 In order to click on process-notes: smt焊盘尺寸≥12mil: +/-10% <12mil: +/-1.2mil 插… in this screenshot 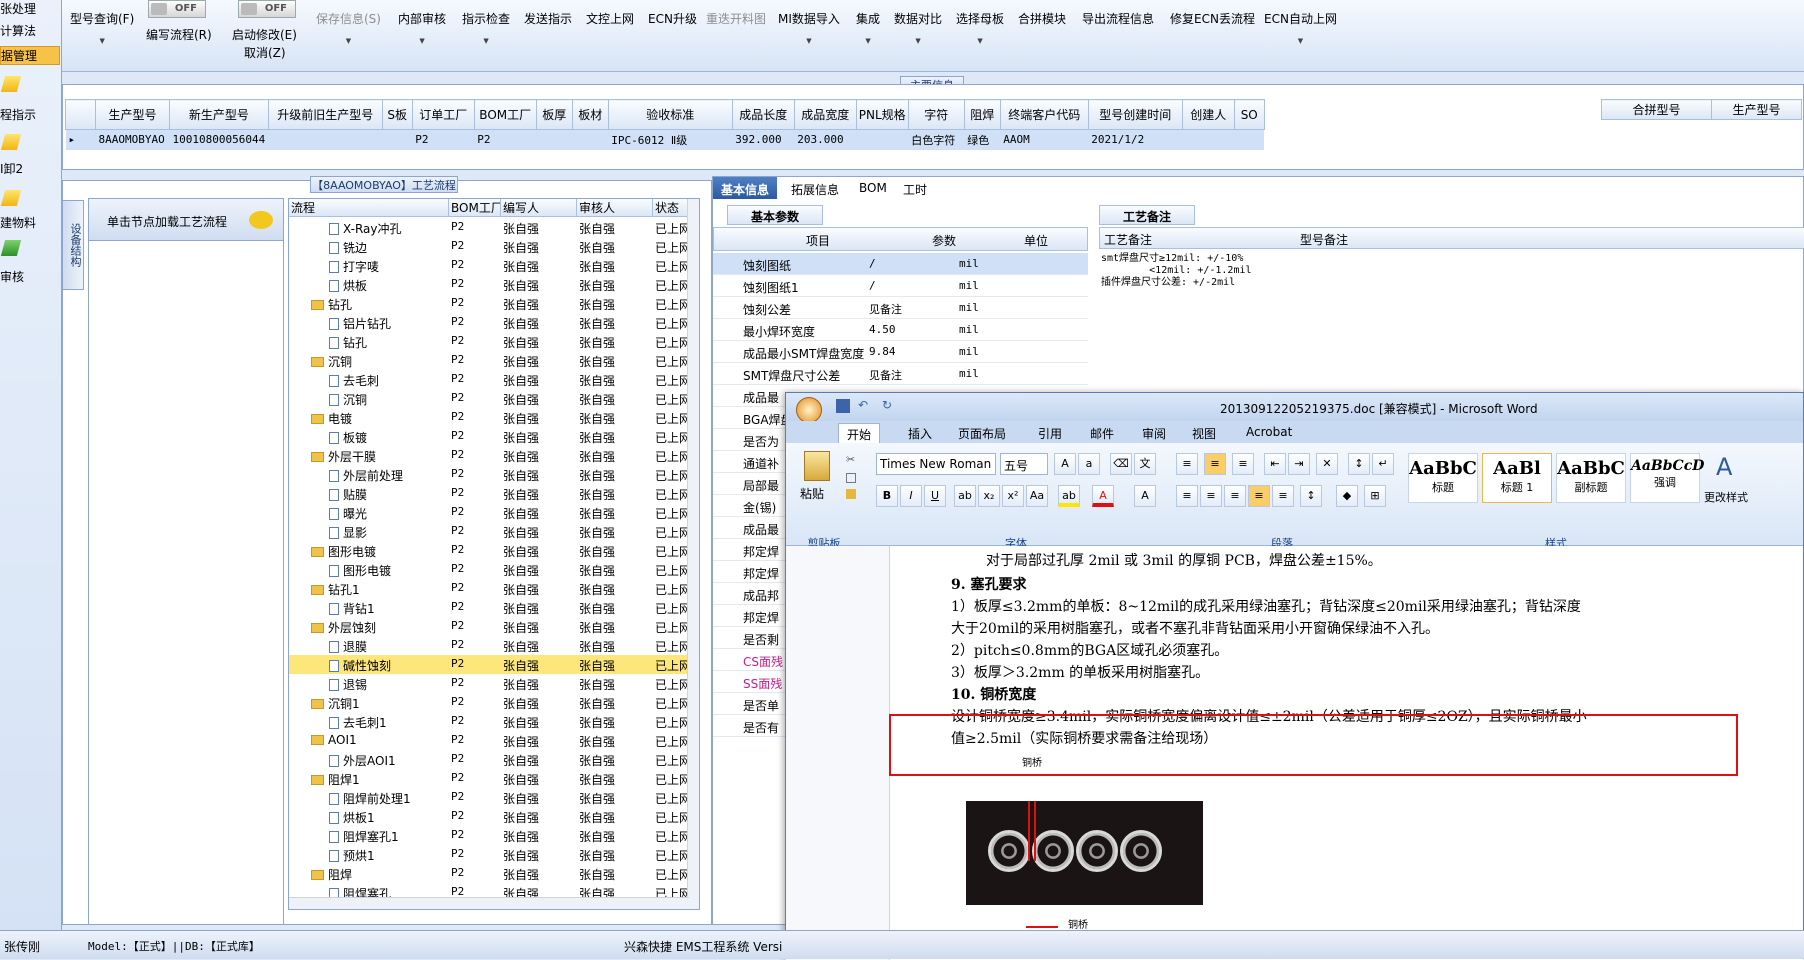, I will do `click(1176, 271)`.